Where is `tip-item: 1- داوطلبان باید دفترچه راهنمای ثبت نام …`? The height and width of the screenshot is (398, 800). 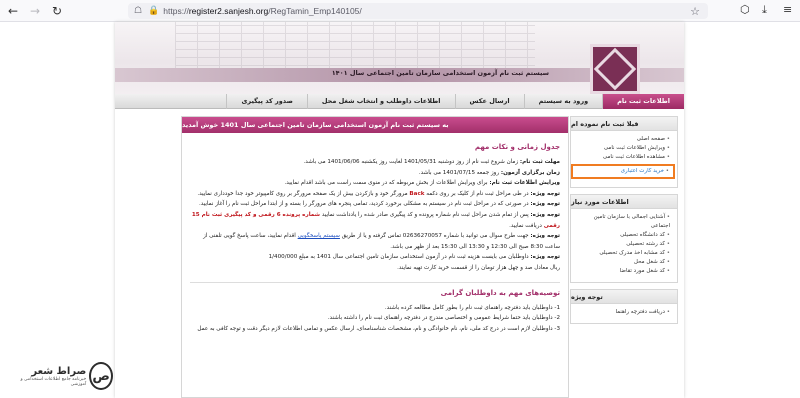
tip-item: 1- داوطلبان باید دفترچه راهنمای ثبت نام … is located at coordinates (472, 307).